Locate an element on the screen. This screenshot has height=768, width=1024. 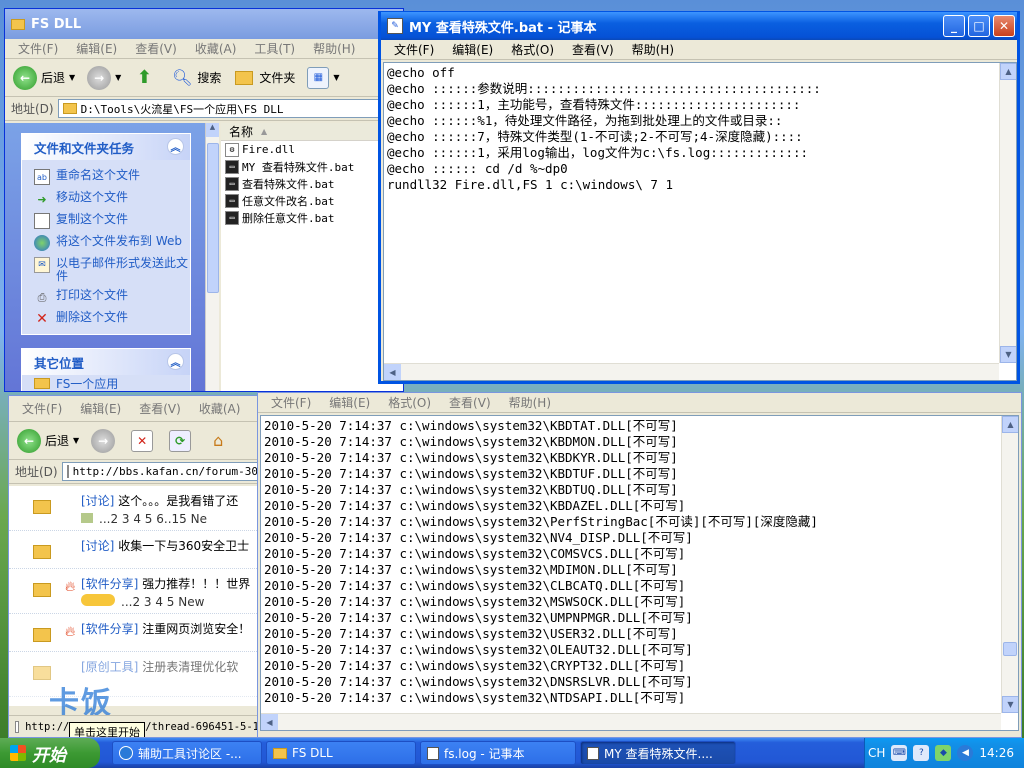
url-input: http://bbs.kafan.cn/forum-30- is located at coordinates (160, 471).